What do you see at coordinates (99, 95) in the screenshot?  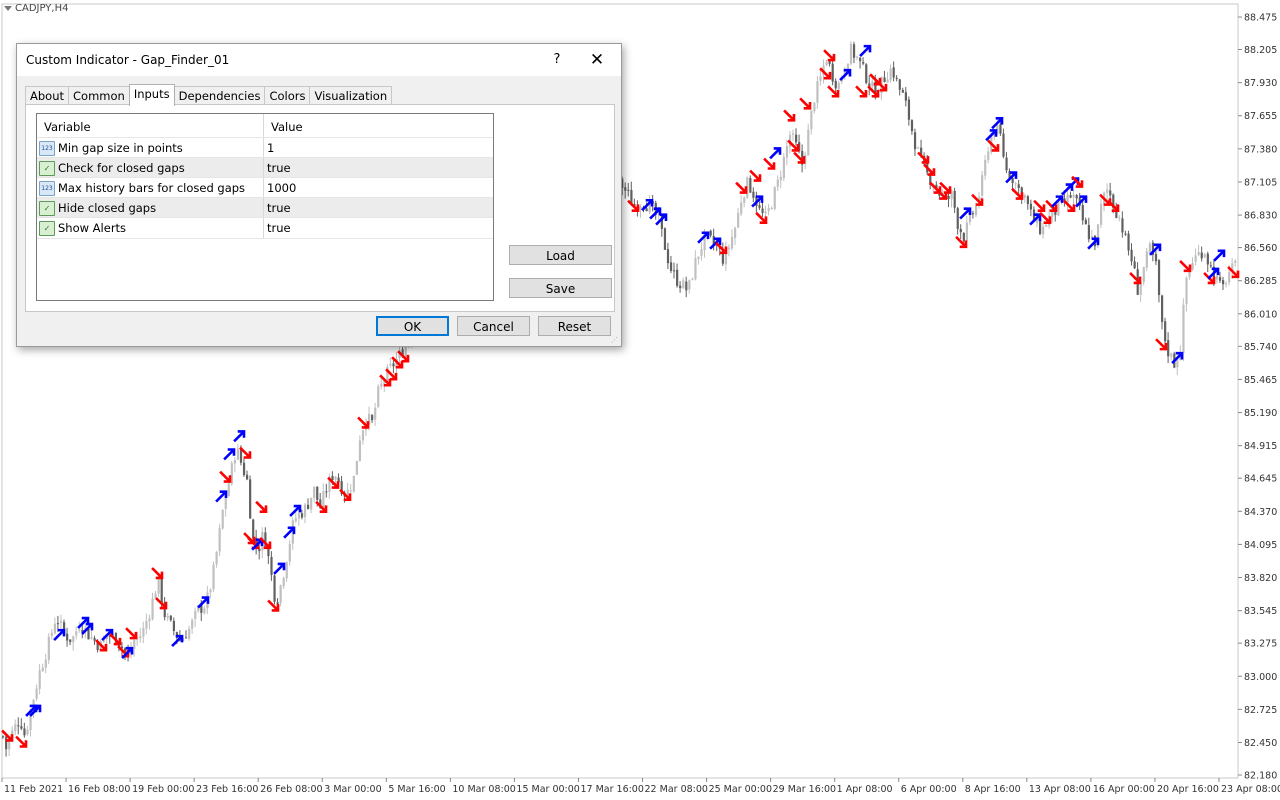 I see `tab-common: Common` at bounding box center [99, 95].